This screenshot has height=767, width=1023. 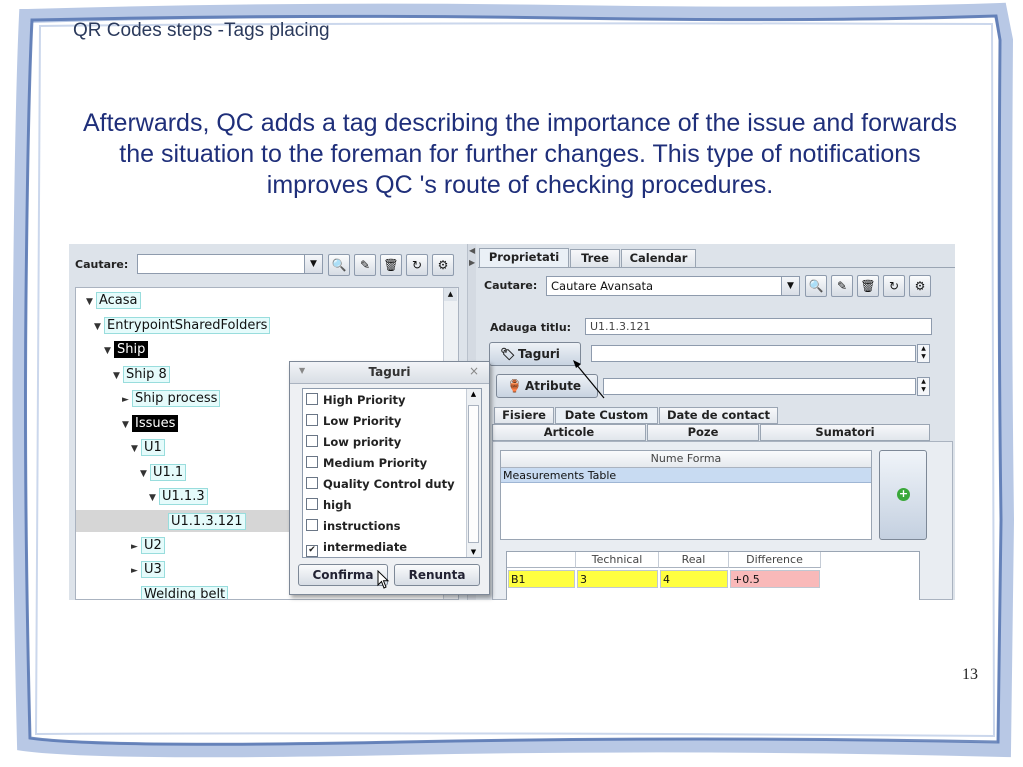 What do you see at coordinates (168, 472) in the screenshot?
I see `tree-node-label: U1.1` at bounding box center [168, 472].